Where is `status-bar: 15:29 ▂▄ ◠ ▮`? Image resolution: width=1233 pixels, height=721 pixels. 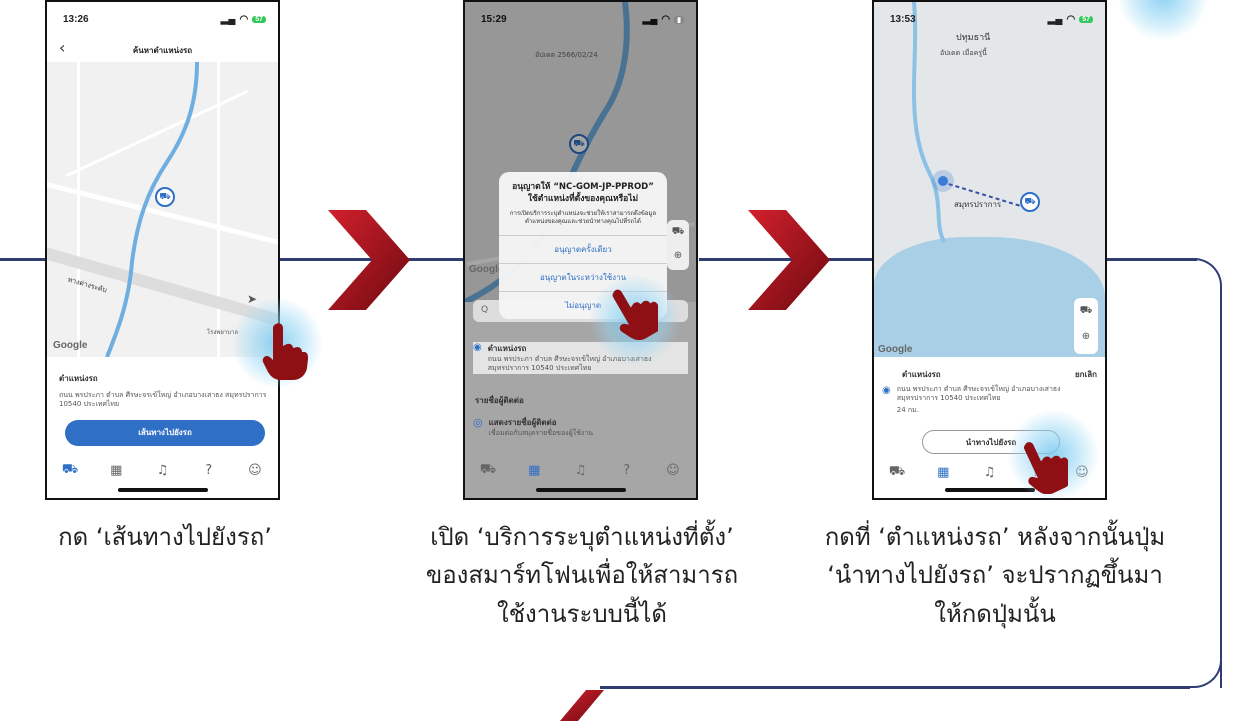
status-bar: 15:29 ▂▄ ◠ ▮ is located at coordinates (582, 19).